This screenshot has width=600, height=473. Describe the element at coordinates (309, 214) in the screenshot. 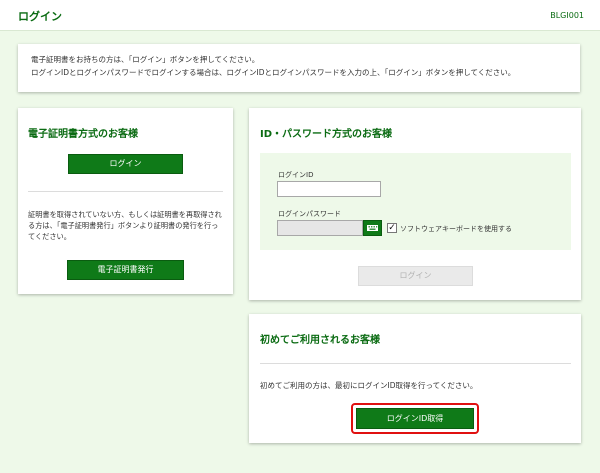

I see `login-password-label: ログインパスワード` at that location.